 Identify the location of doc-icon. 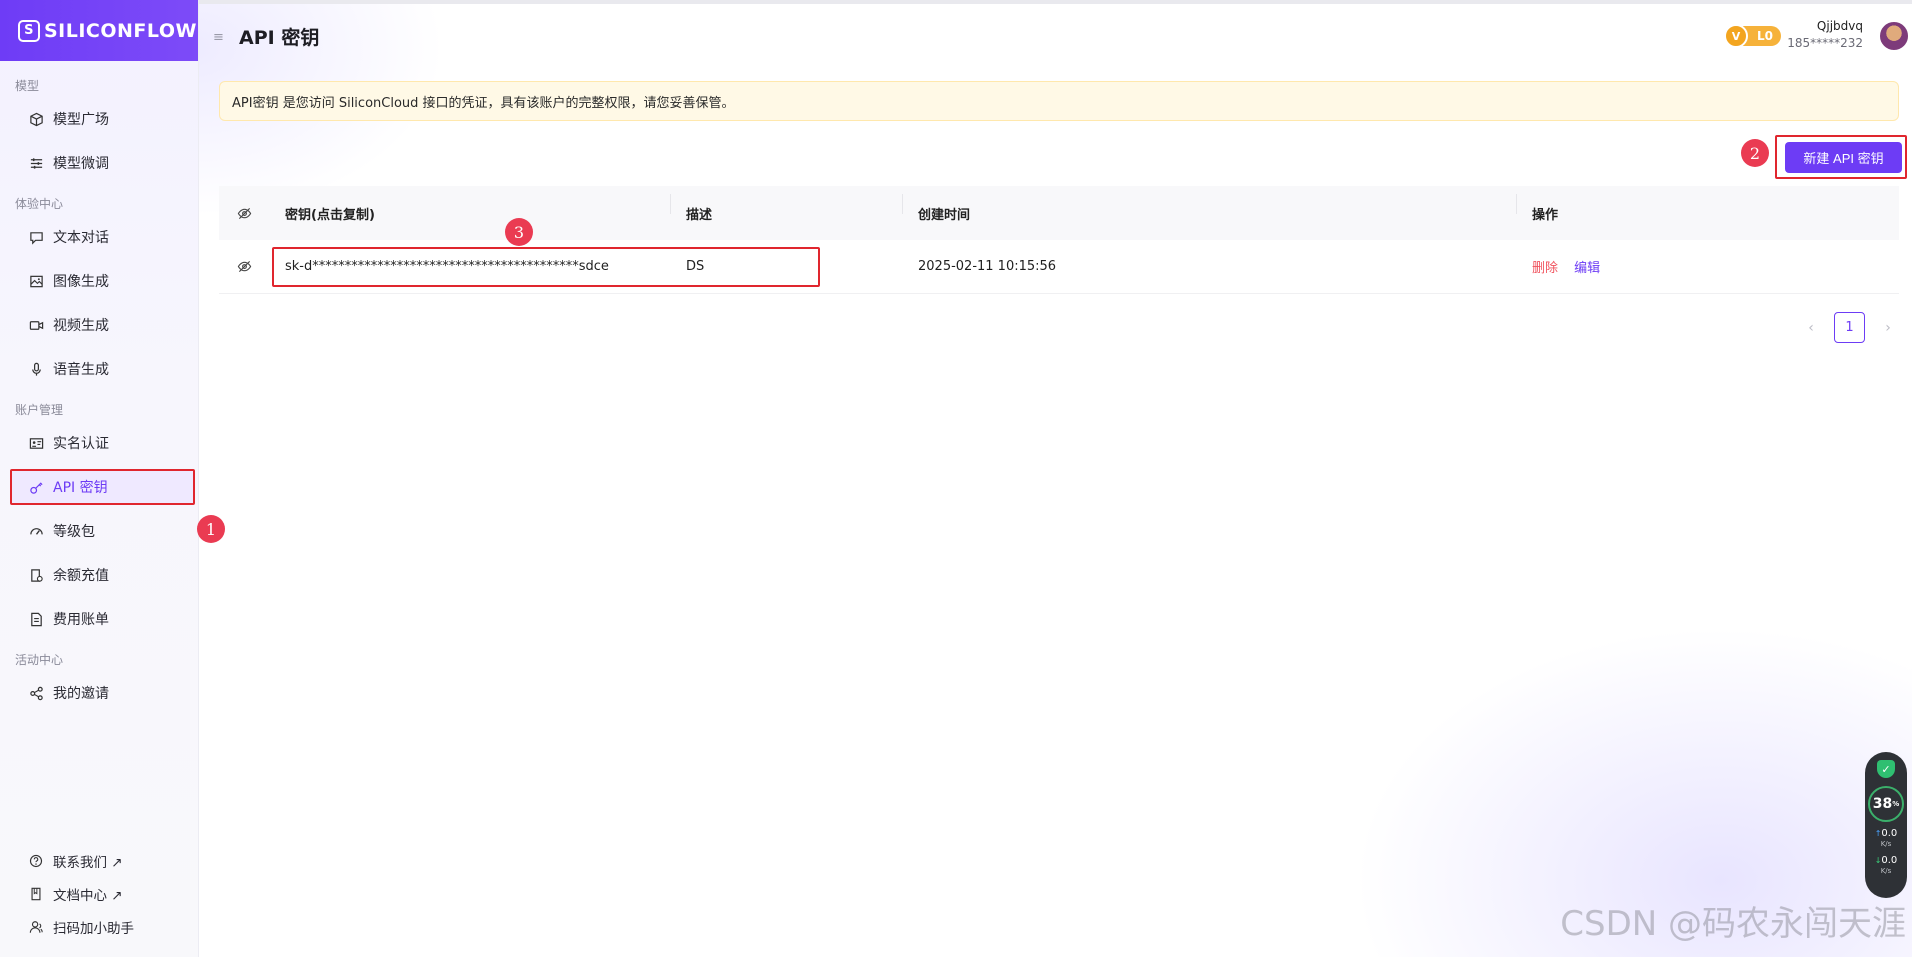
(36, 894).